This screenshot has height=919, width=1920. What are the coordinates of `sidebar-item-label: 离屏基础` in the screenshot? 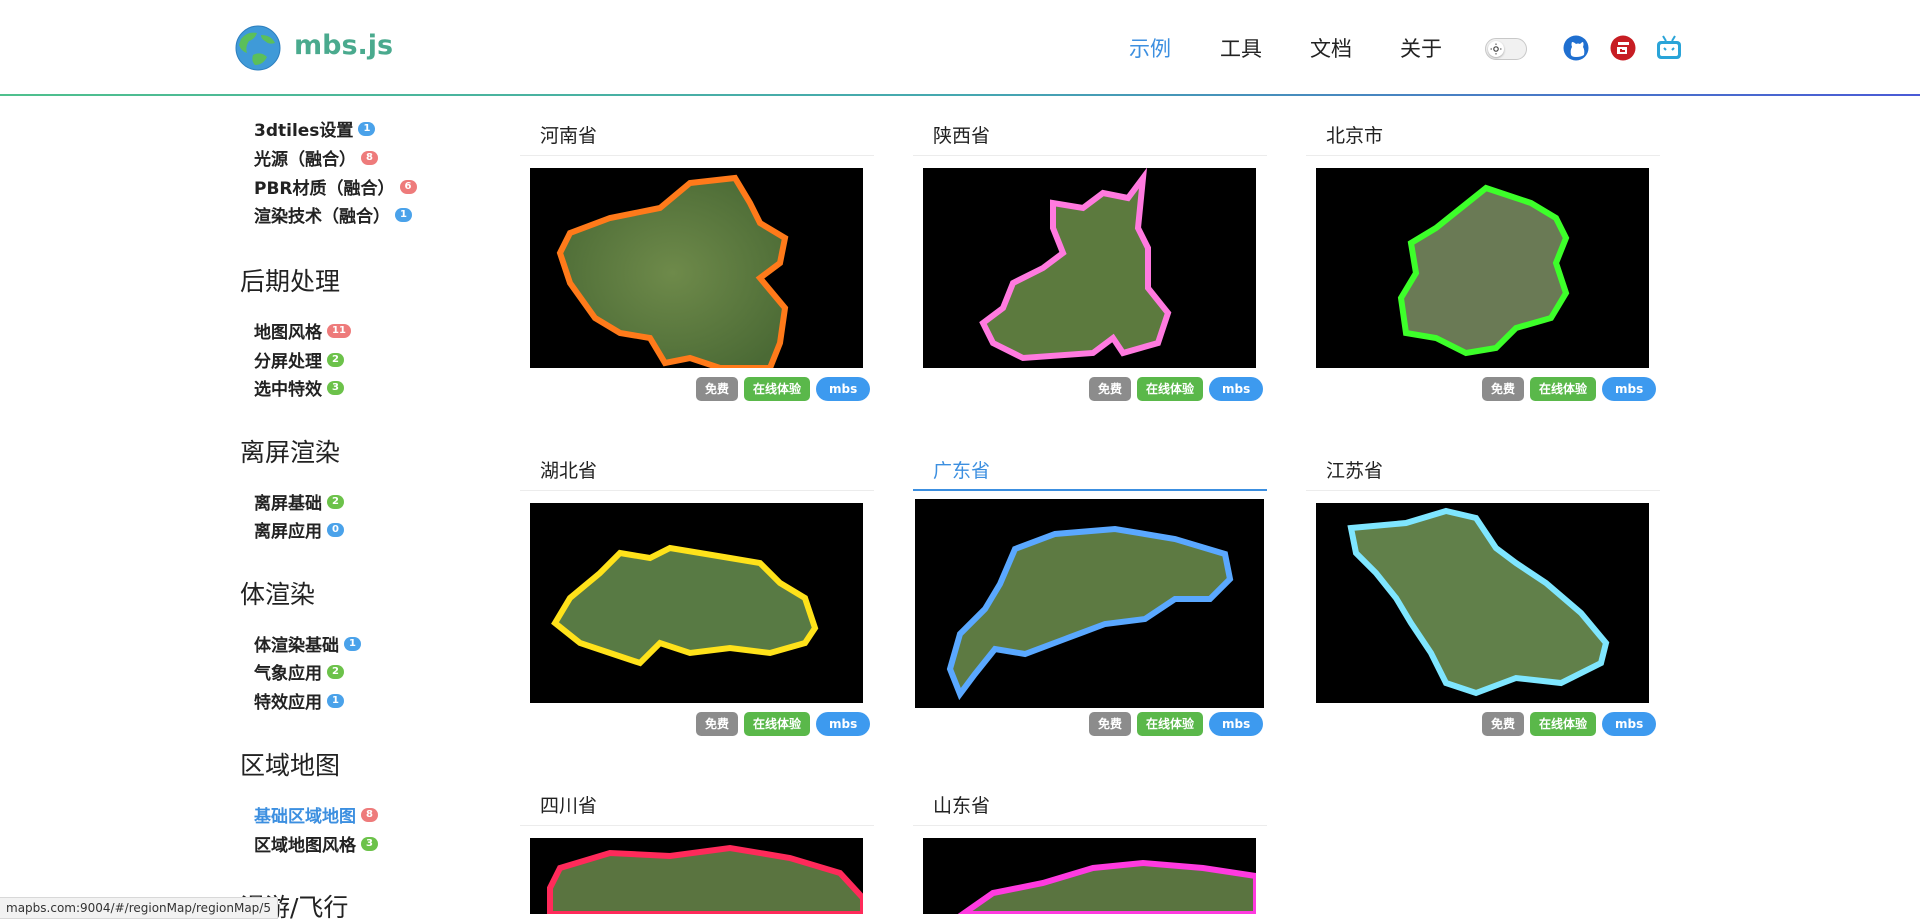 It's located at (288, 504).